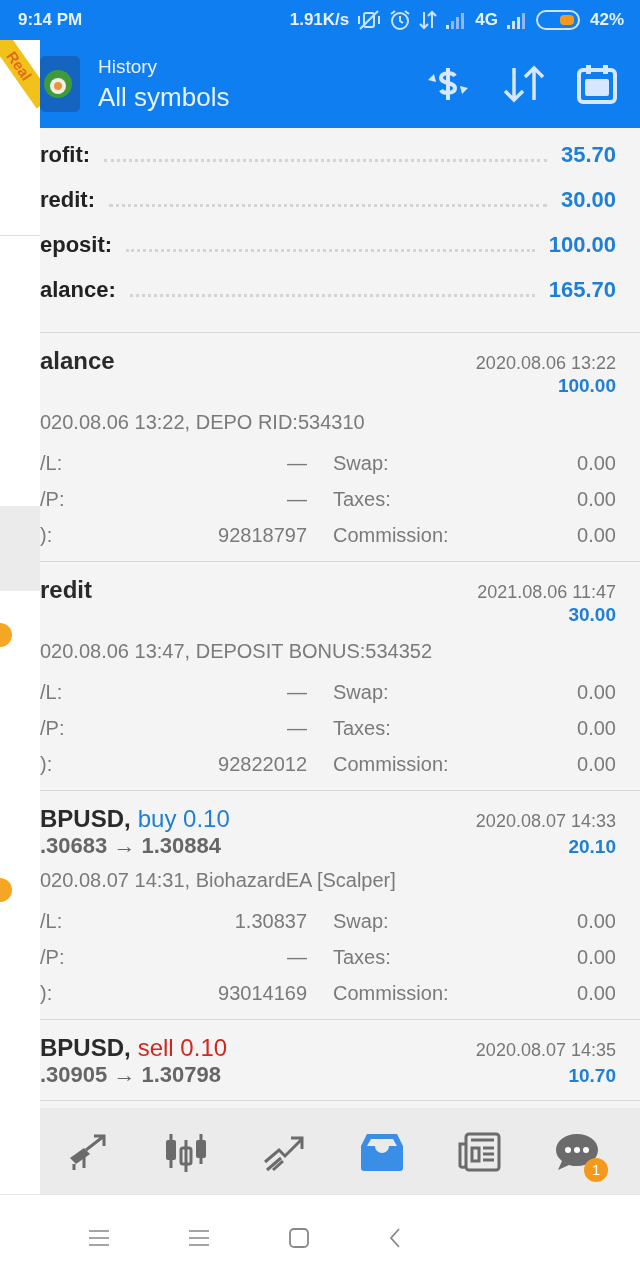 The width and height of the screenshot is (640, 1280). I want to click on entry-prices: .30683 → 1.30884, so click(131, 846).